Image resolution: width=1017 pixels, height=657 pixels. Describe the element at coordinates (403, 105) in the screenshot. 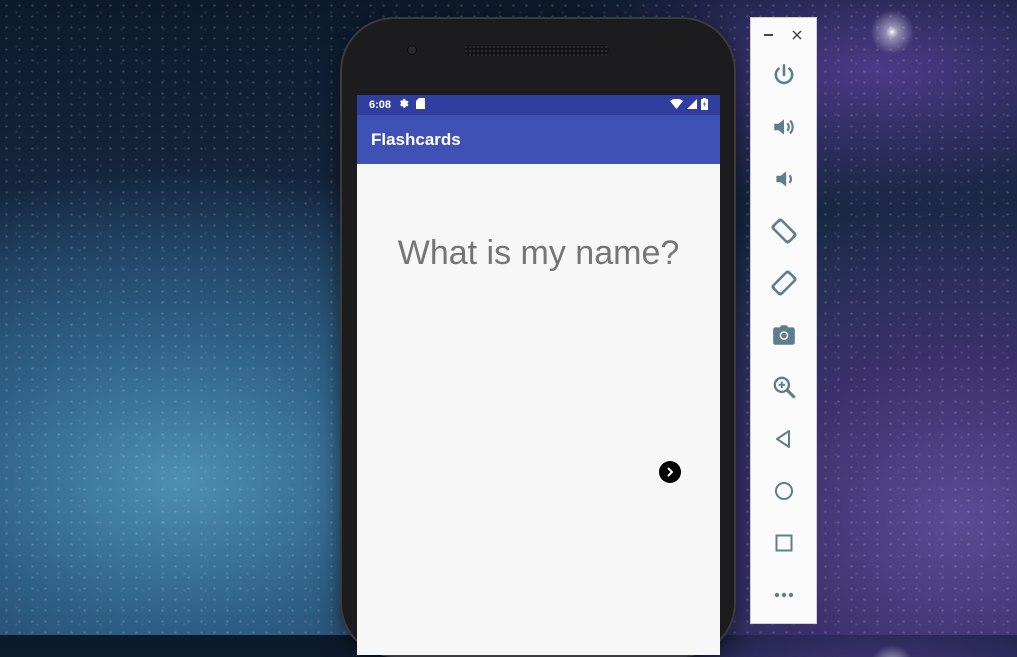

I see `settings-icon` at that location.